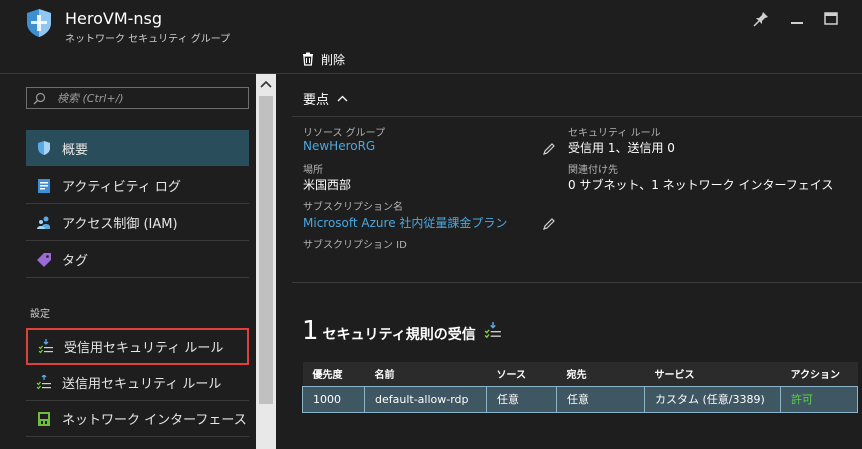 This screenshot has width=862, height=449. Describe the element at coordinates (355, 245) in the screenshot. I see `subscription-id-label: サブスクリプション ID` at that location.